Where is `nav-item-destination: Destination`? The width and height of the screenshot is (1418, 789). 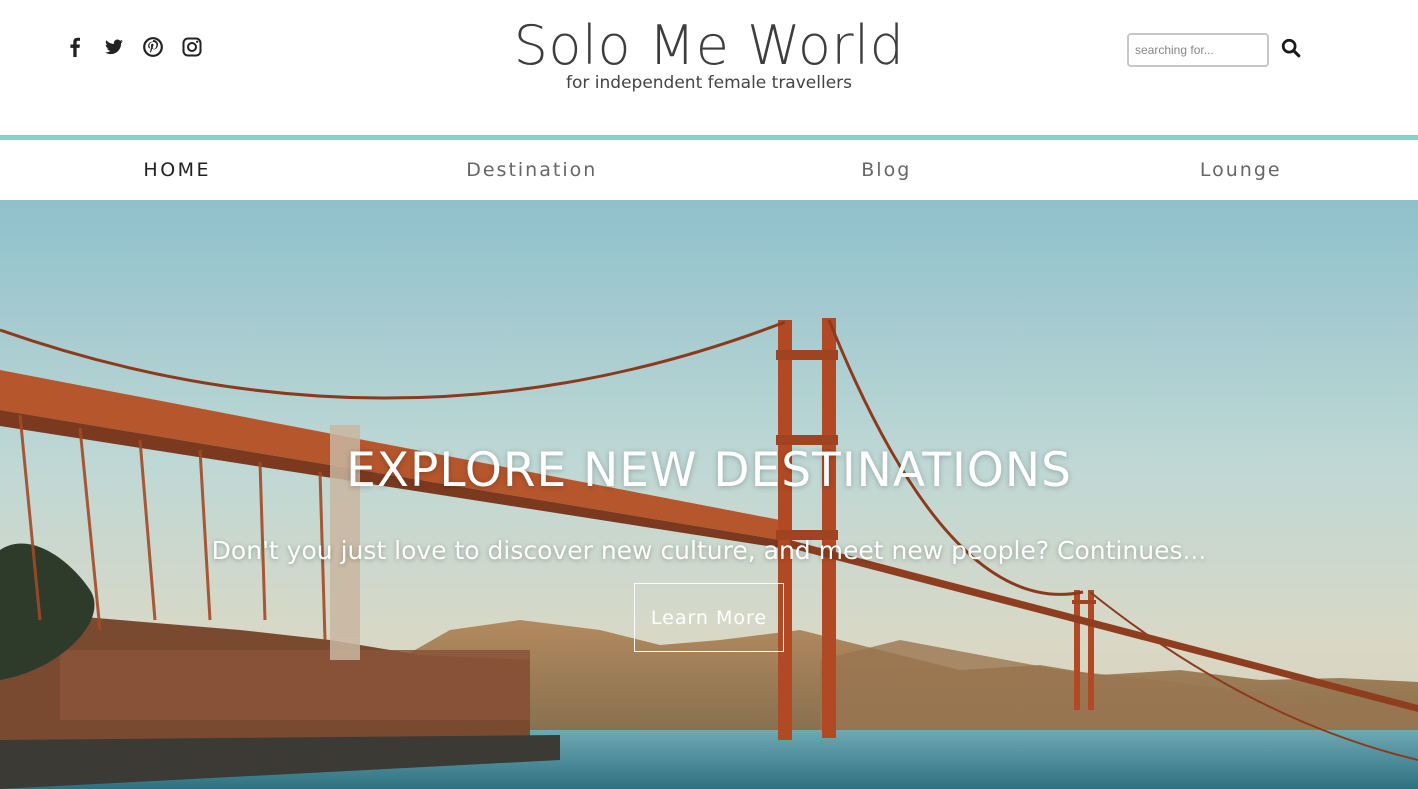 nav-item-destination: Destination is located at coordinates (532, 170).